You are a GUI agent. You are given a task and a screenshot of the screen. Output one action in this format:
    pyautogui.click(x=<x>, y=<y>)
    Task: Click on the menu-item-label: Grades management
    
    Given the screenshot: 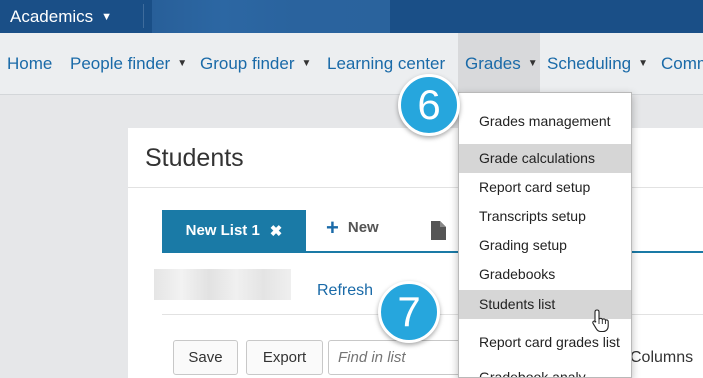 What is the action you would take?
    pyautogui.click(x=545, y=120)
    